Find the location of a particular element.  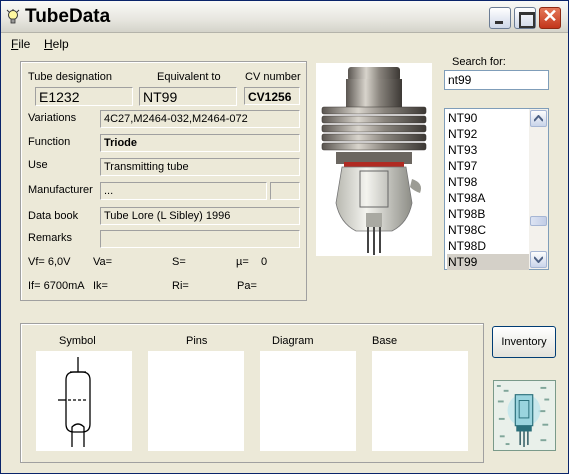

va-value: Va= is located at coordinates (103, 262).